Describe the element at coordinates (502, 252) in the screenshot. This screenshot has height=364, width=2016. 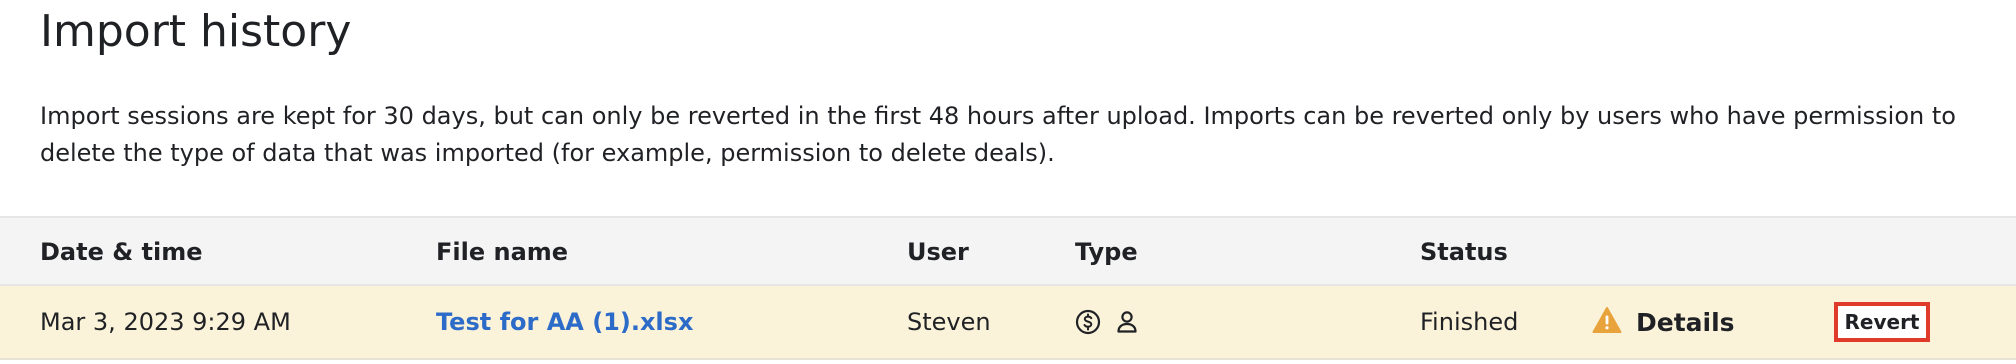
I see `column-header-file-name: File name` at that location.